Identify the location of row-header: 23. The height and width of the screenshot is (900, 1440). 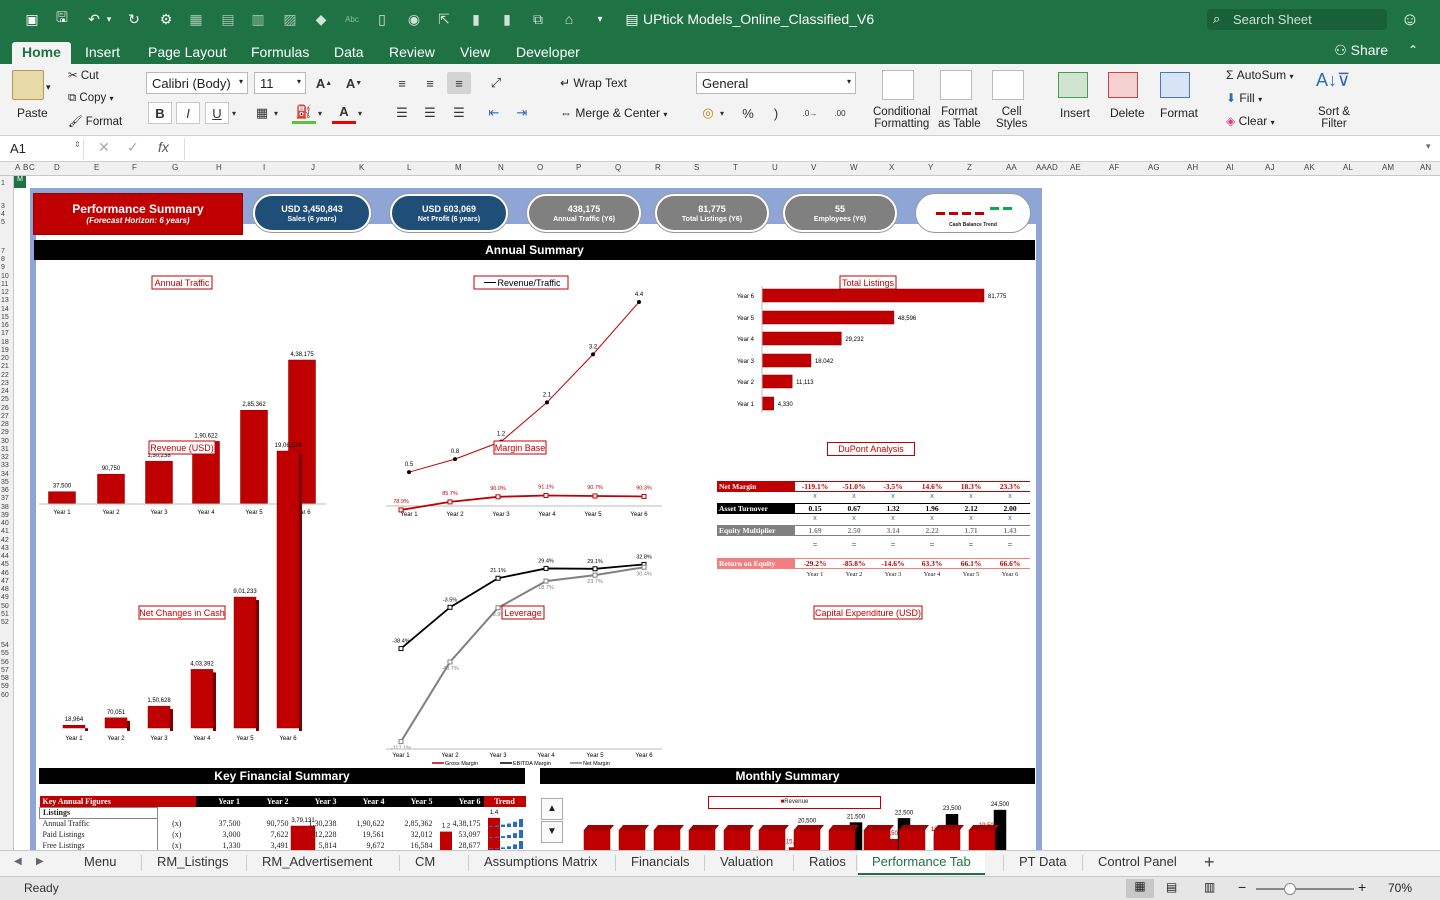
(5, 383).